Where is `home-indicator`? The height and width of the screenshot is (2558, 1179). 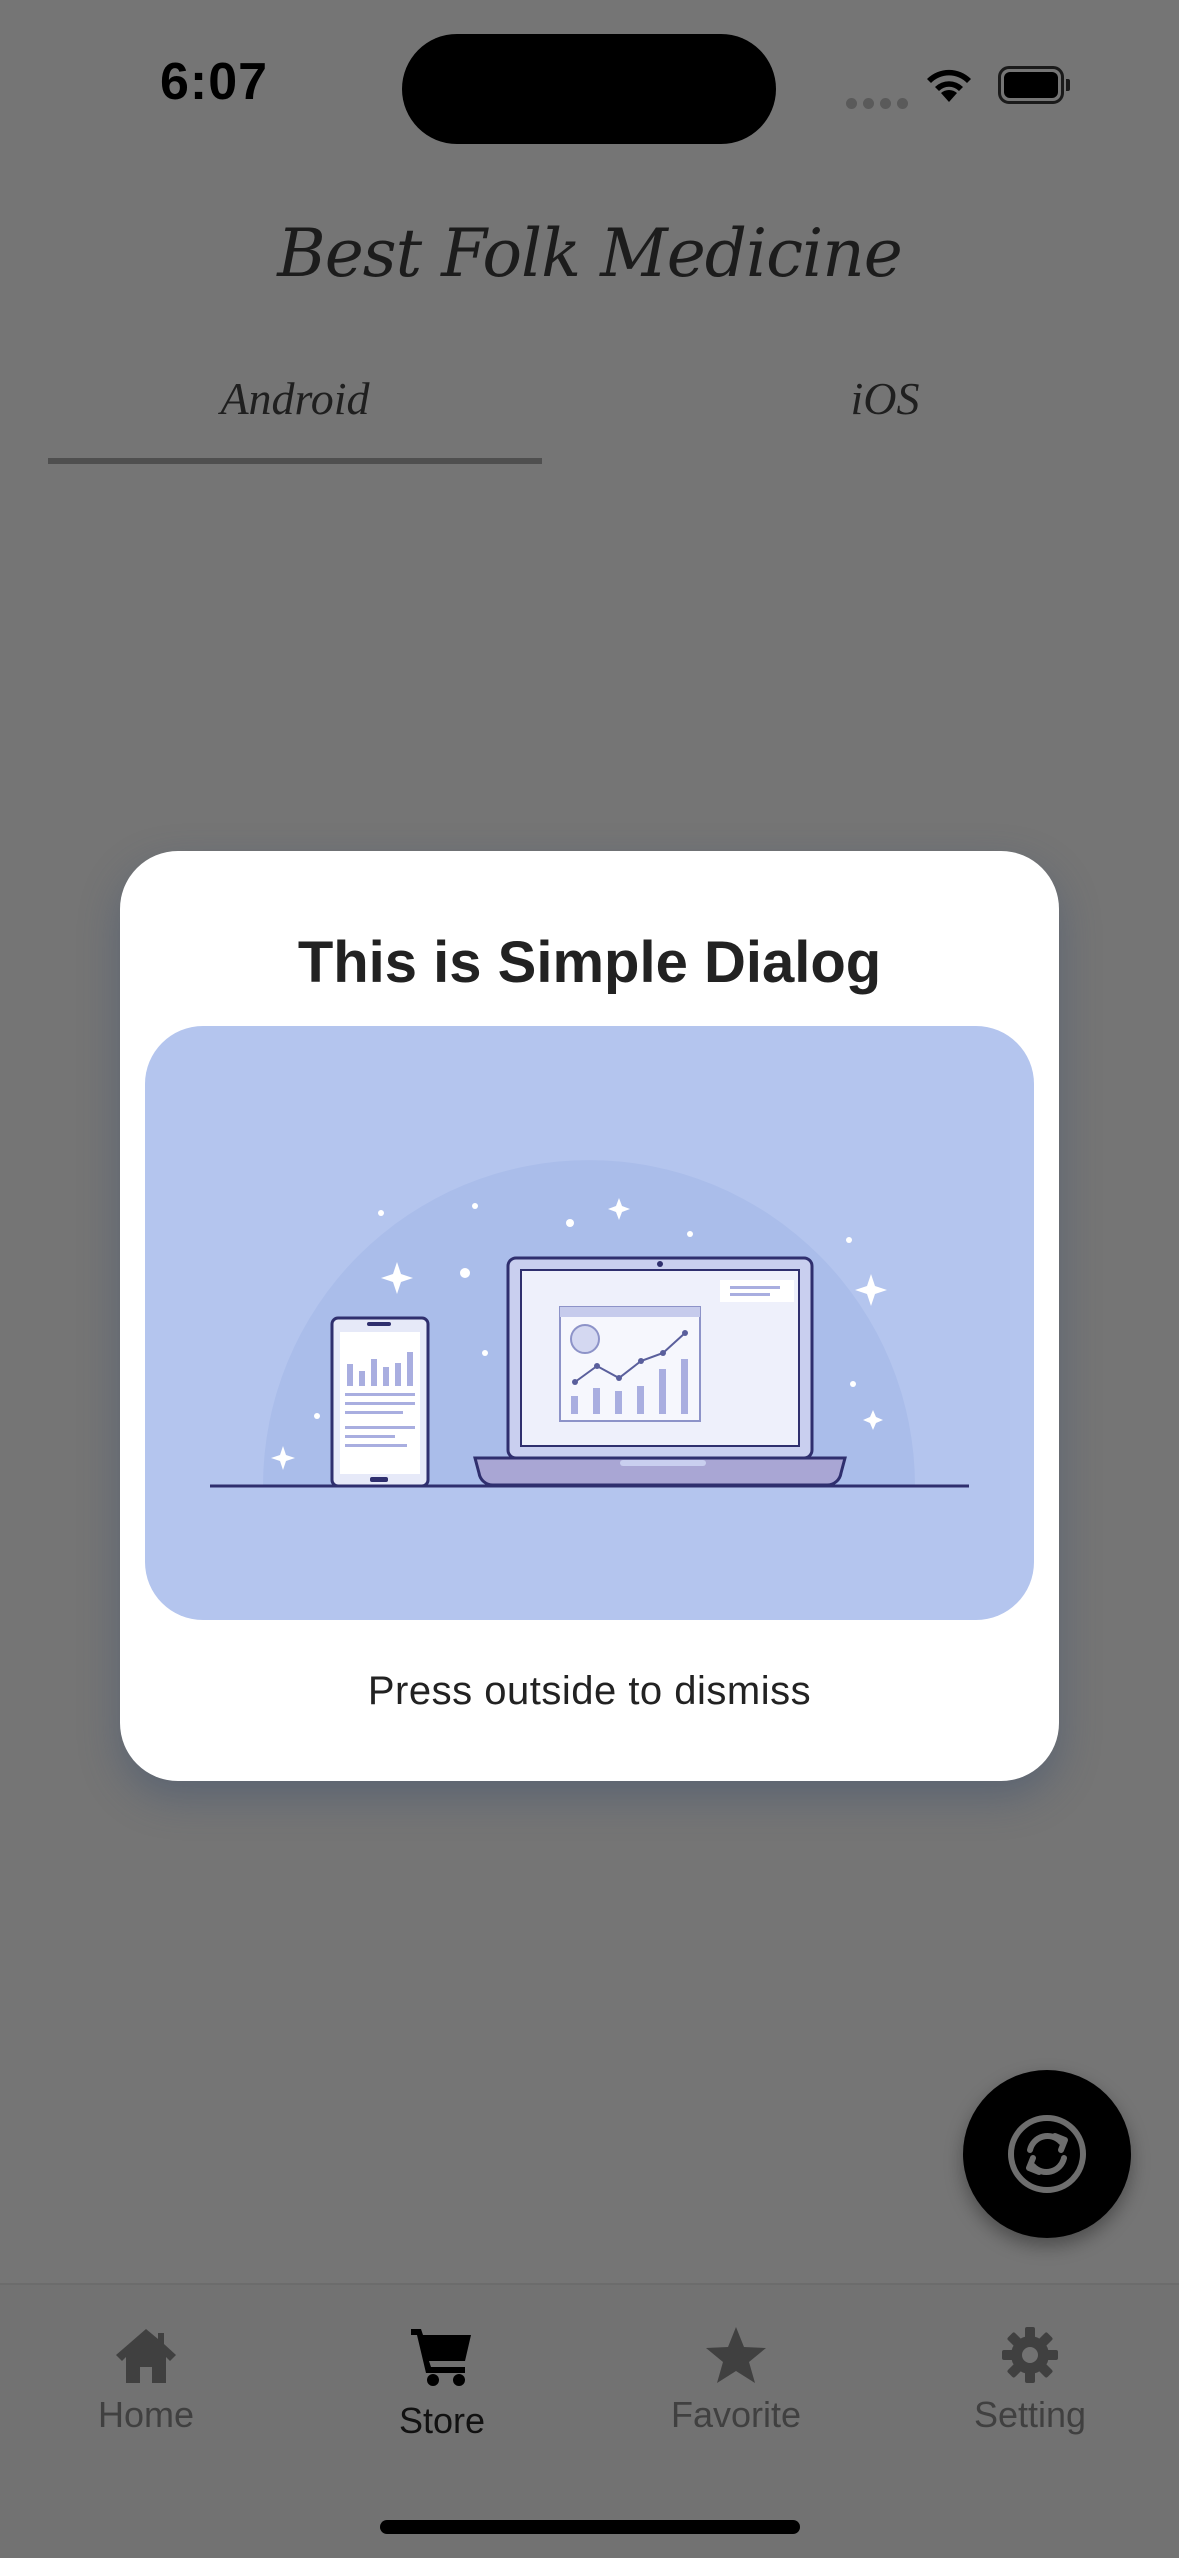 home-indicator is located at coordinates (590, 2527).